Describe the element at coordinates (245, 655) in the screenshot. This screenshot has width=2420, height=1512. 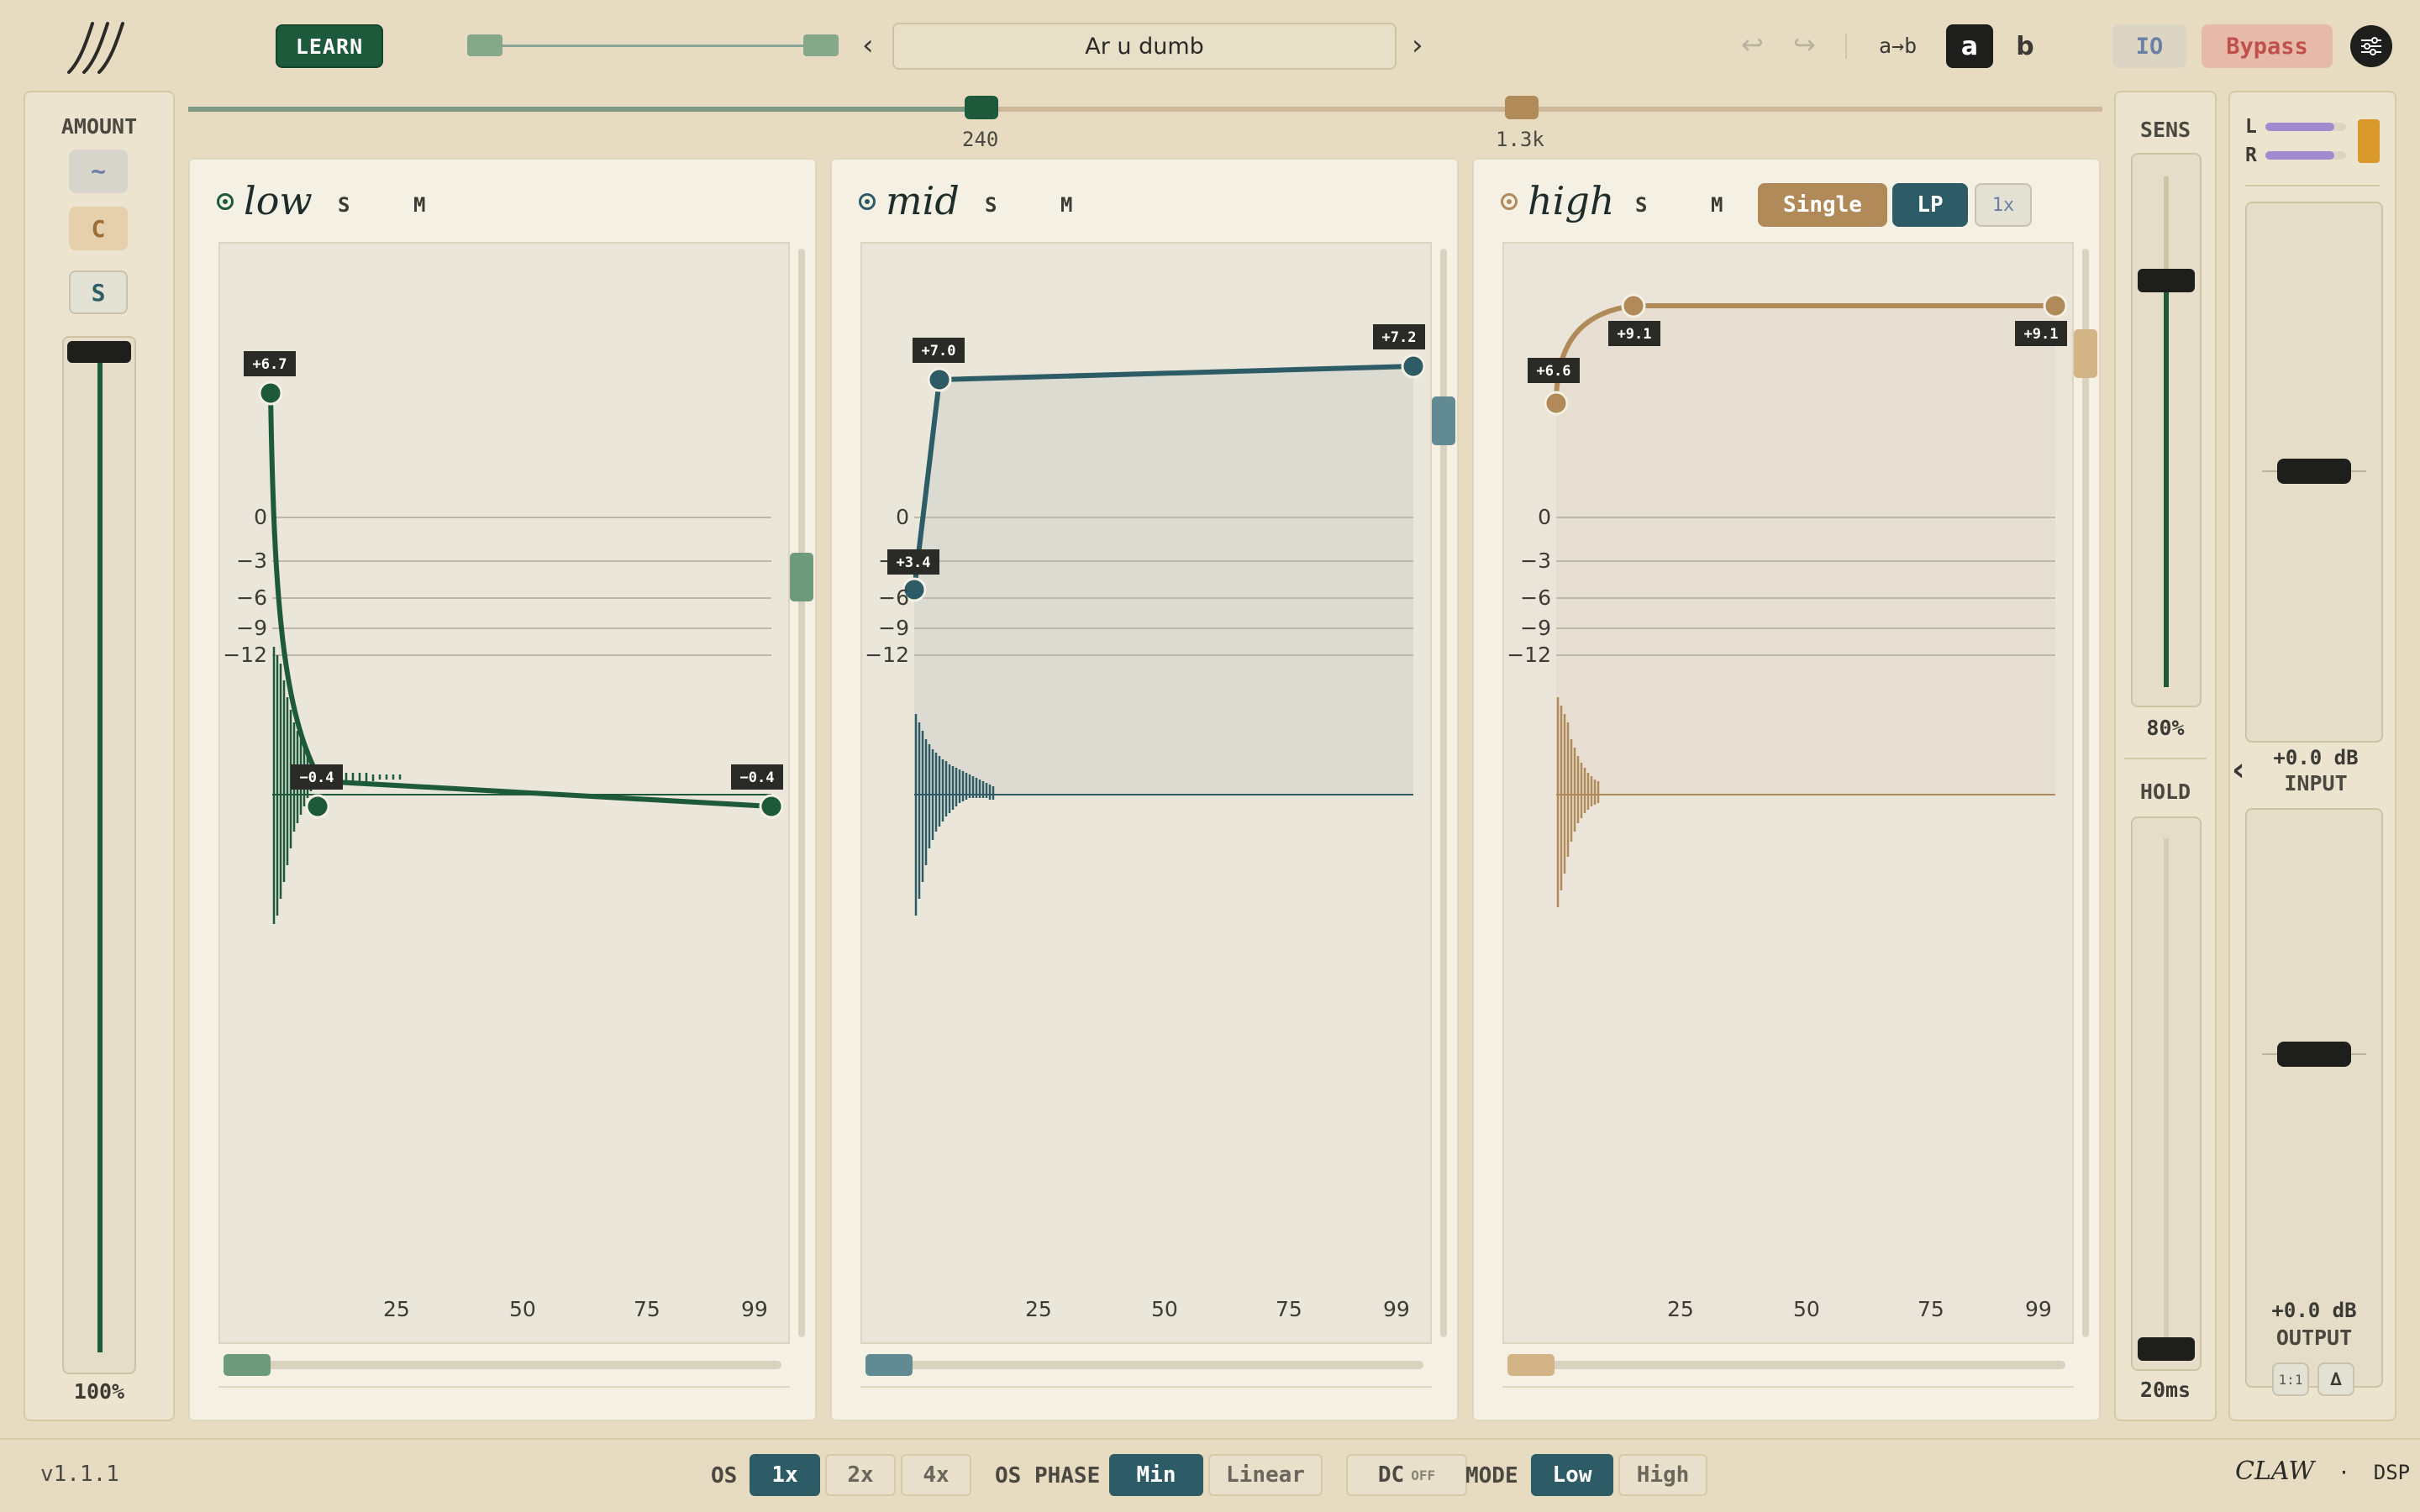
I see `band-low-ylabel-4: −12` at that location.